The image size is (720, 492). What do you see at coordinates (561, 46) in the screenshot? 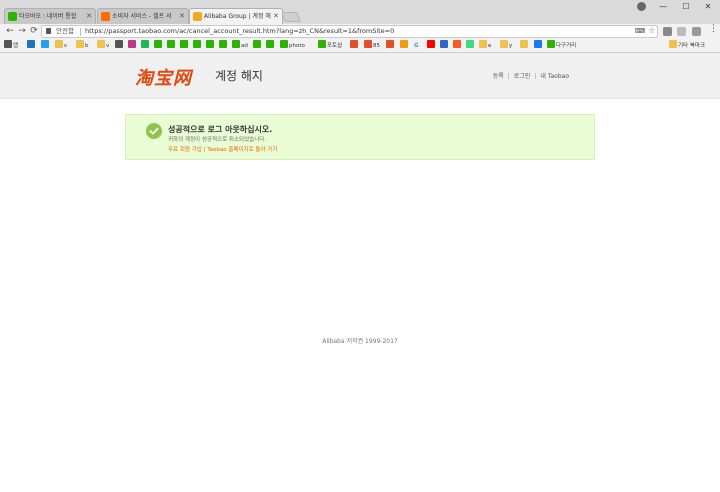
I see `bookmark-item: 다구거리` at bounding box center [561, 46].